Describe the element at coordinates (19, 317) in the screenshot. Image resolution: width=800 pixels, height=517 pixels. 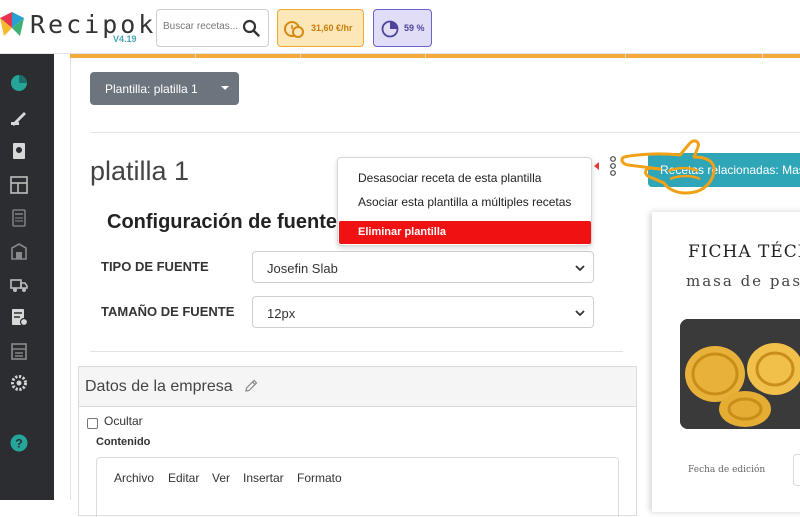
I see `invoice-icon` at that location.